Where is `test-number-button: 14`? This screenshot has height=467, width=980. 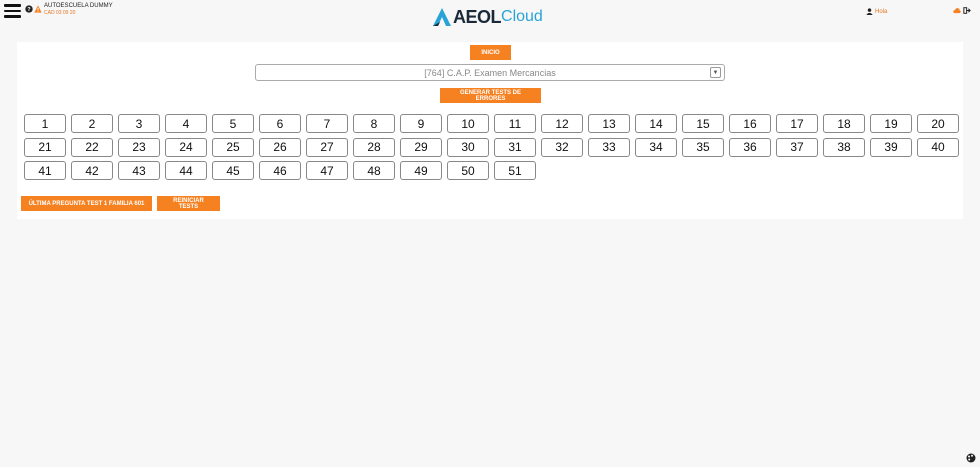
test-number-button: 14 is located at coordinates (656, 123).